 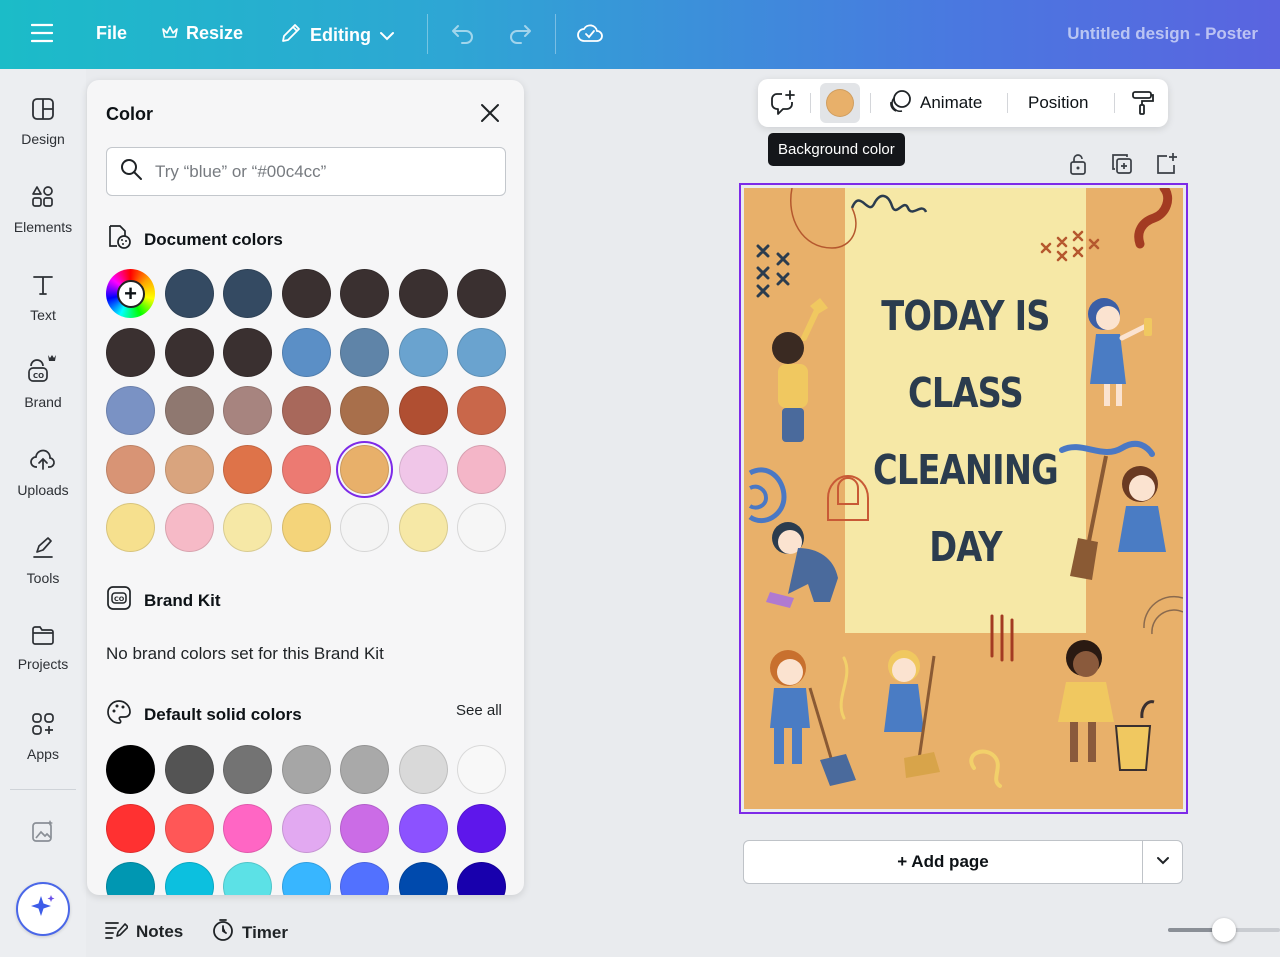 What do you see at coordinates (463, 33) in the screenshot?
I see `undo-icon` at bounding box center [463, 33].